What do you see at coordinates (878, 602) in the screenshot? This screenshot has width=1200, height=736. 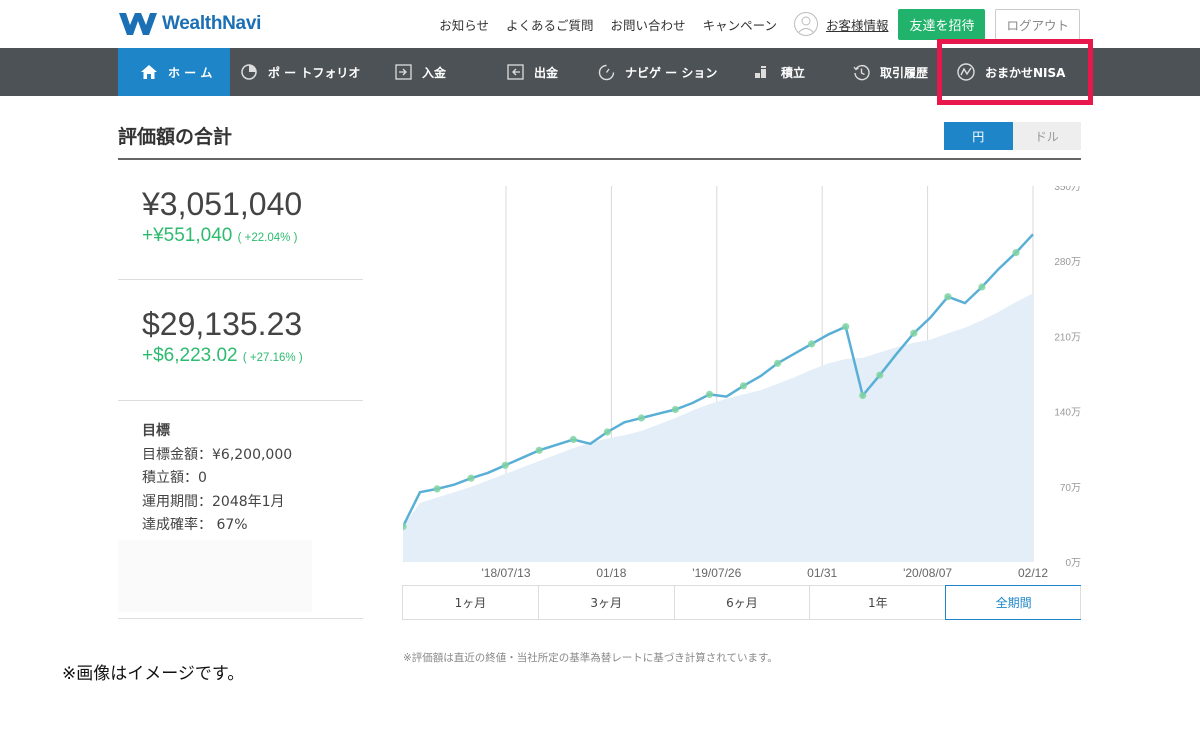 I see `range-1y-button: 1年` at bounding box center [878, 602].